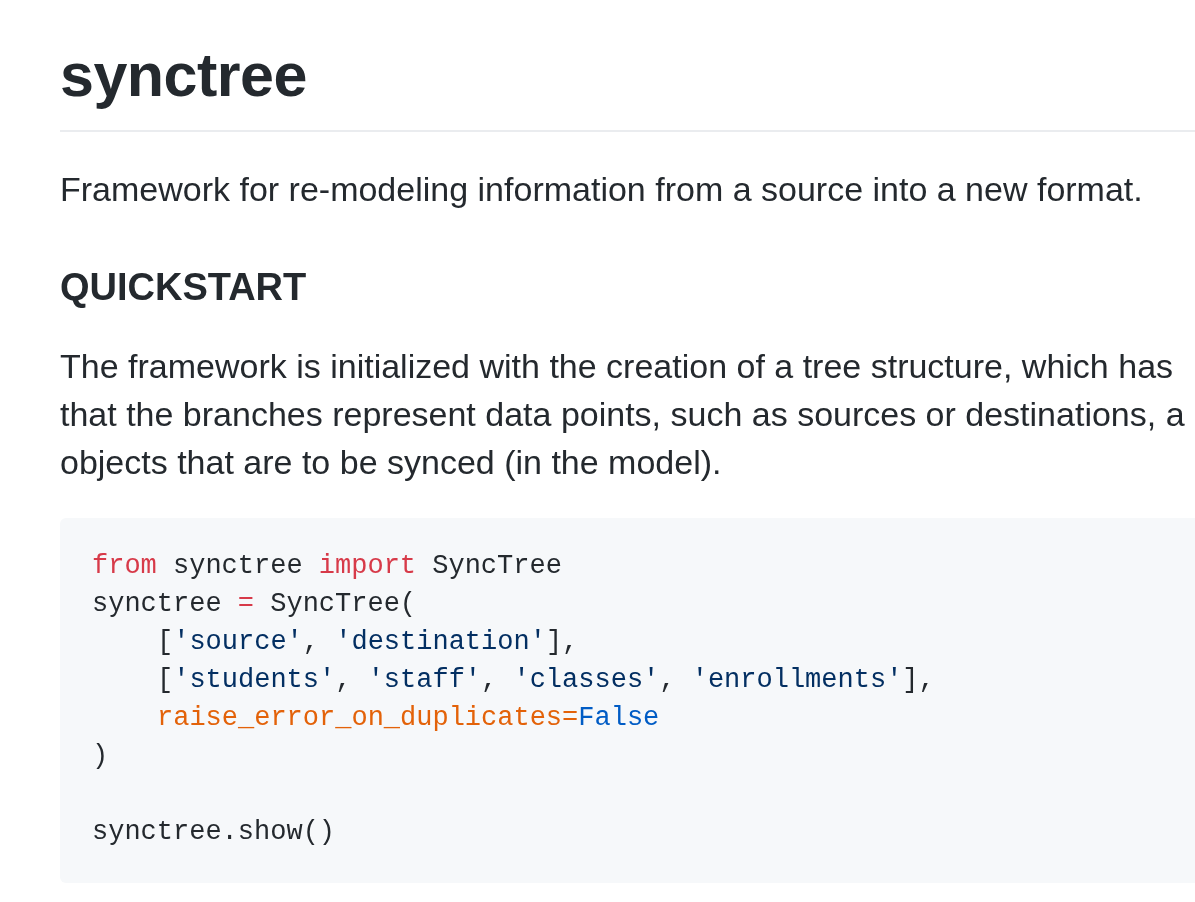 Image resolution: width=1195 pixels, height=902 pixels. Describe the element at coordinates (255, 604) in the screenshot. I see `code-line: synctree = SyncTree(` at that location.